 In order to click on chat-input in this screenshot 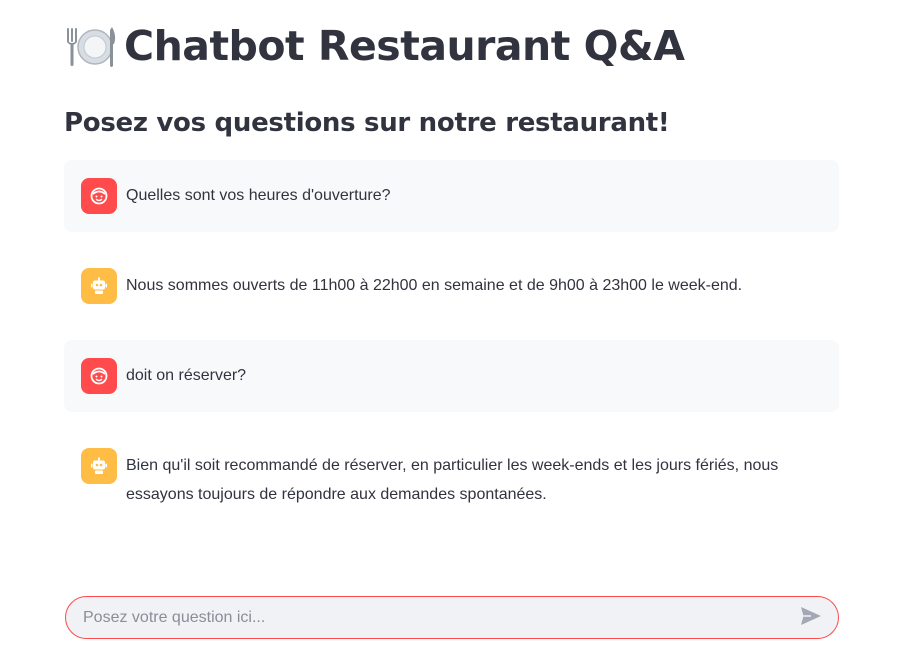, I will do `click(439, 617)`.